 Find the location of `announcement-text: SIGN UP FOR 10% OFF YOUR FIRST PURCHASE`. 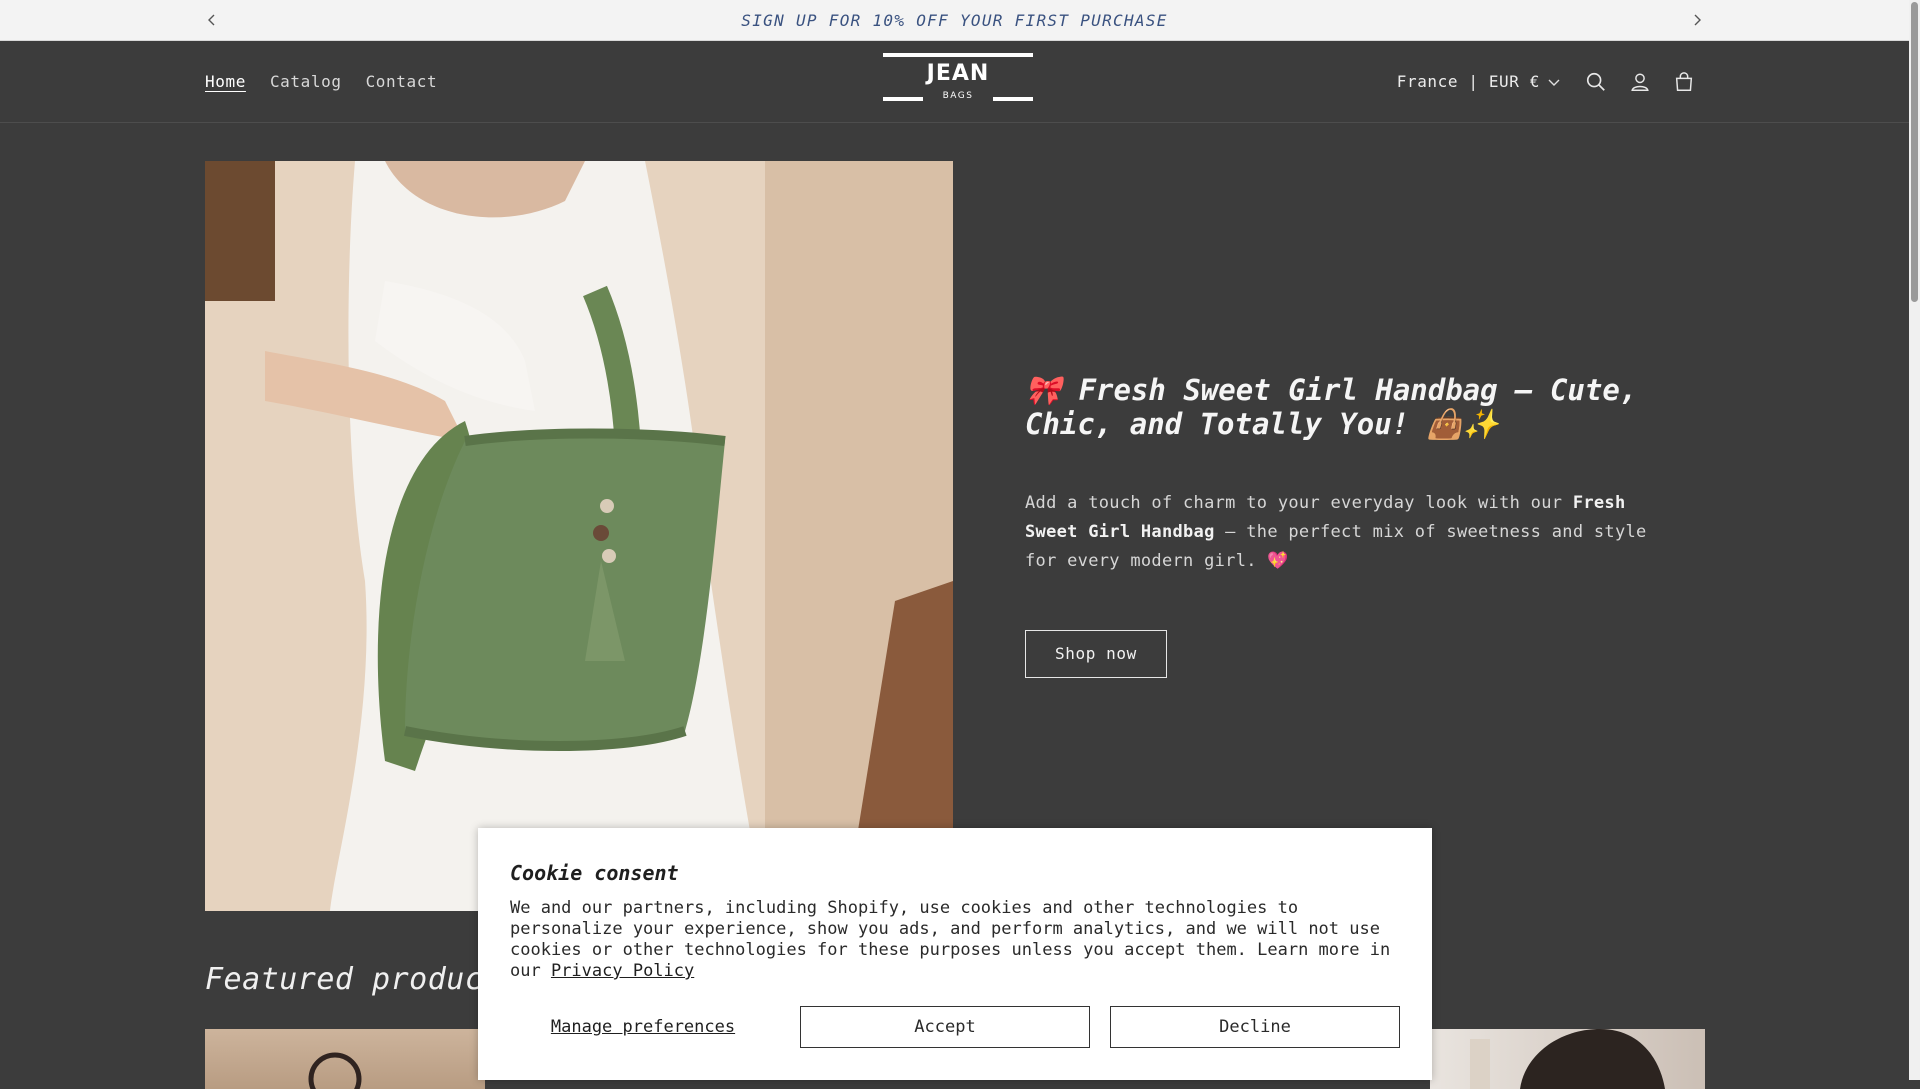

announcement-text: SIGN UP FOR 10% OFF YOUR FIRST PURCHASE is located at coordinates (954, 20).